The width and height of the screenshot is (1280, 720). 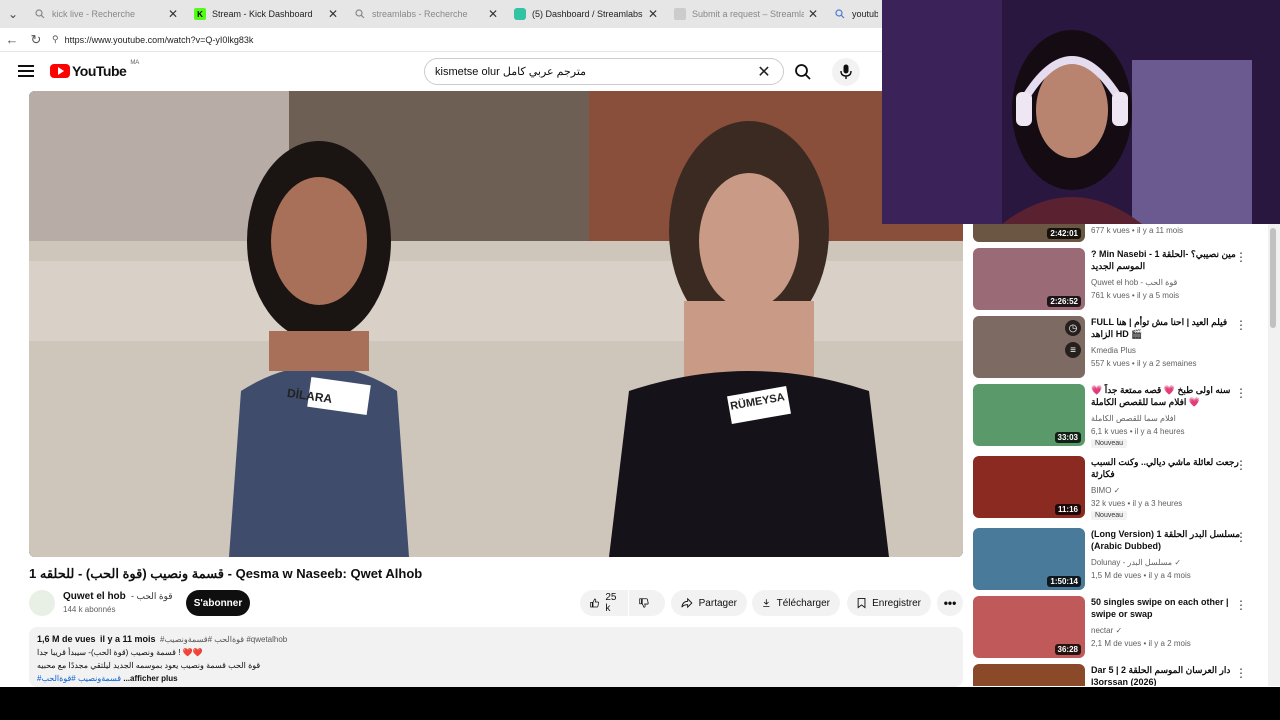 I want to click on video-thumbnail: 11:16, so click(x=1029, y=487).